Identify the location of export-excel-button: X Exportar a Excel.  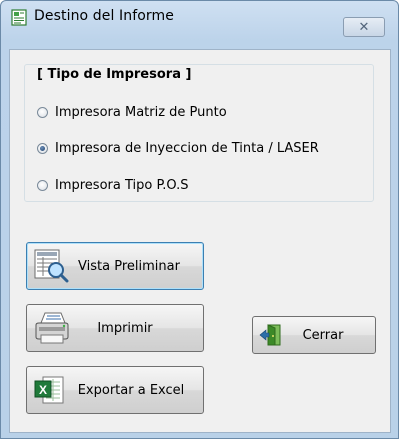
(115, 390).